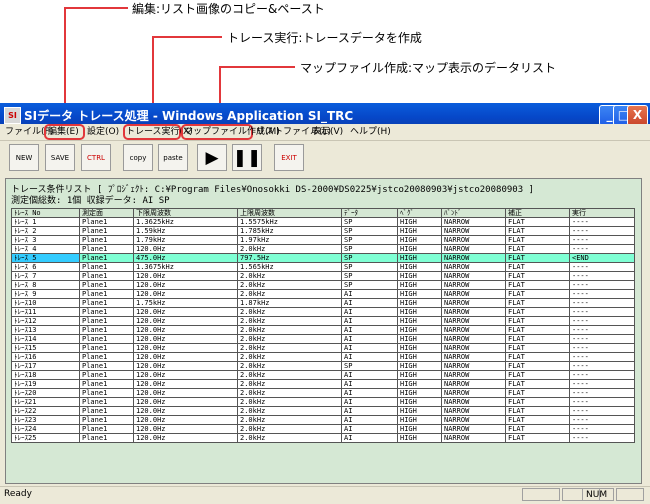 Image resolution: width=650 pixels, height=504 pixels. I want to click on table-cell: ﾄﾚｰｽ 2, so click(45, 231).